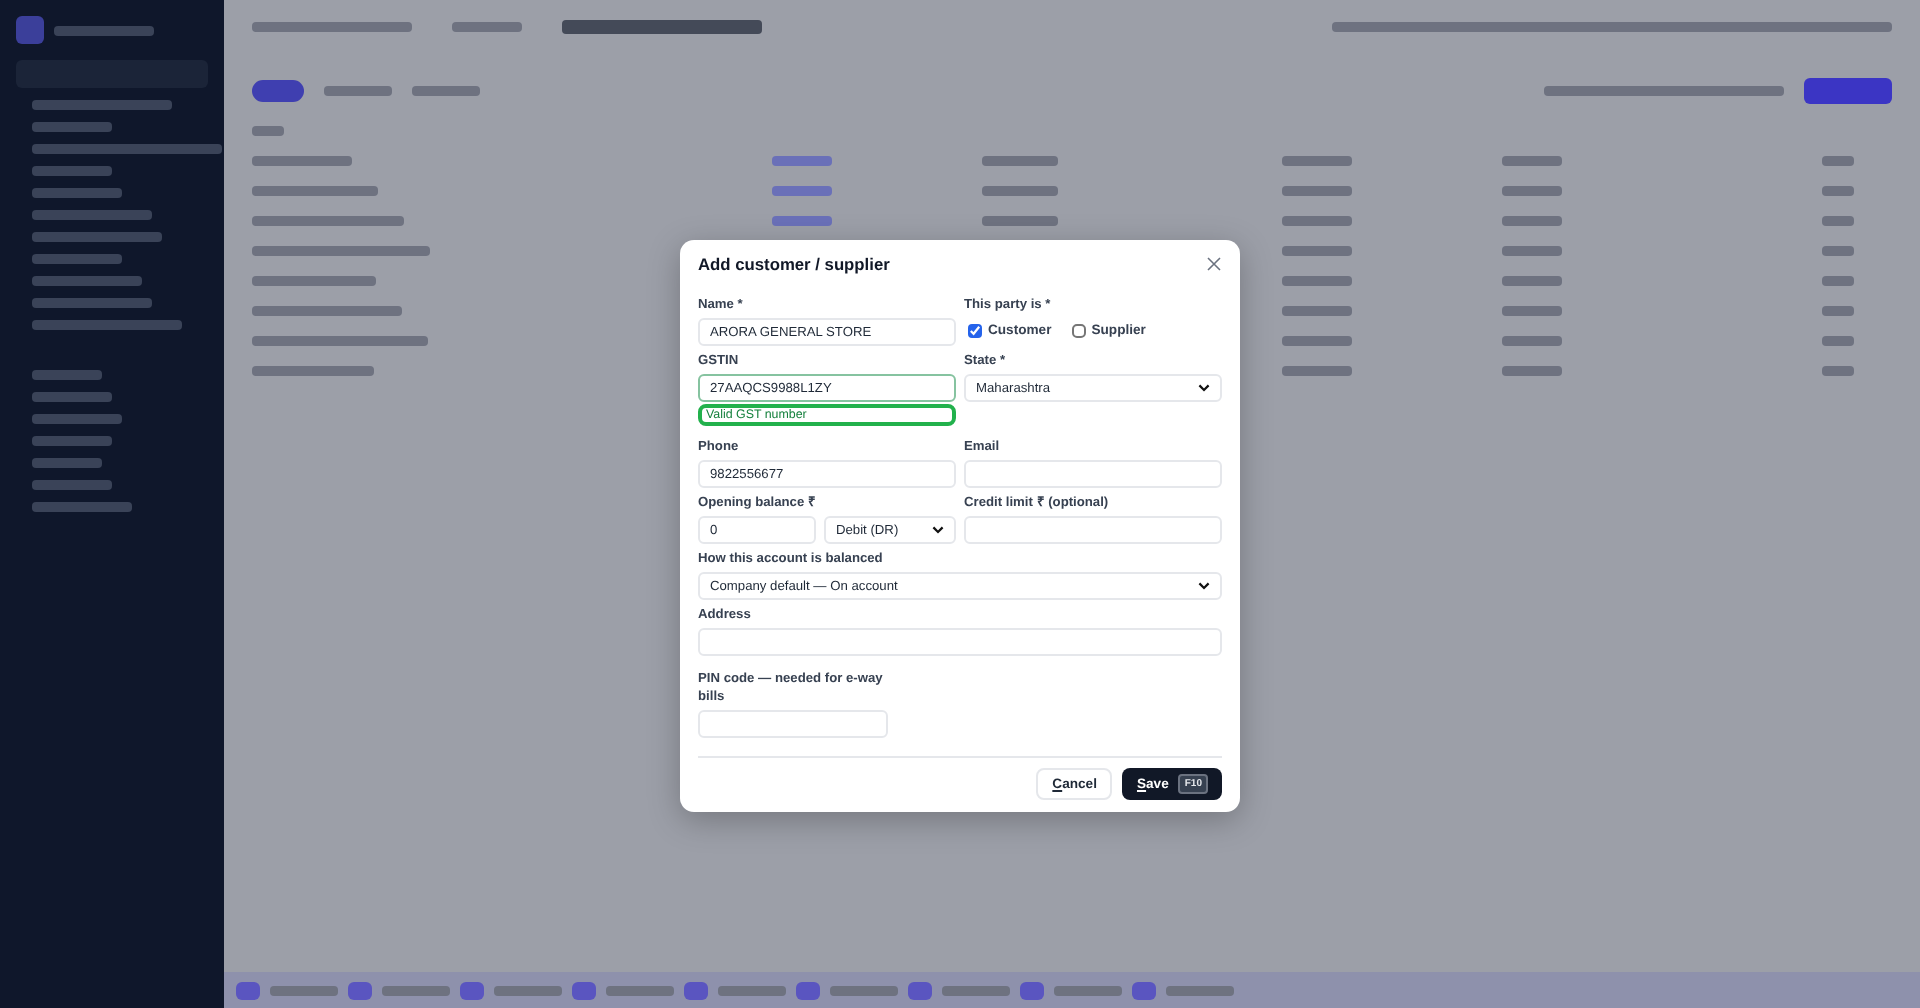 The width and height of the screenshot is (1920, 1008). I want to click on dialog-title: Add customer / supplier, so click(794, 264).